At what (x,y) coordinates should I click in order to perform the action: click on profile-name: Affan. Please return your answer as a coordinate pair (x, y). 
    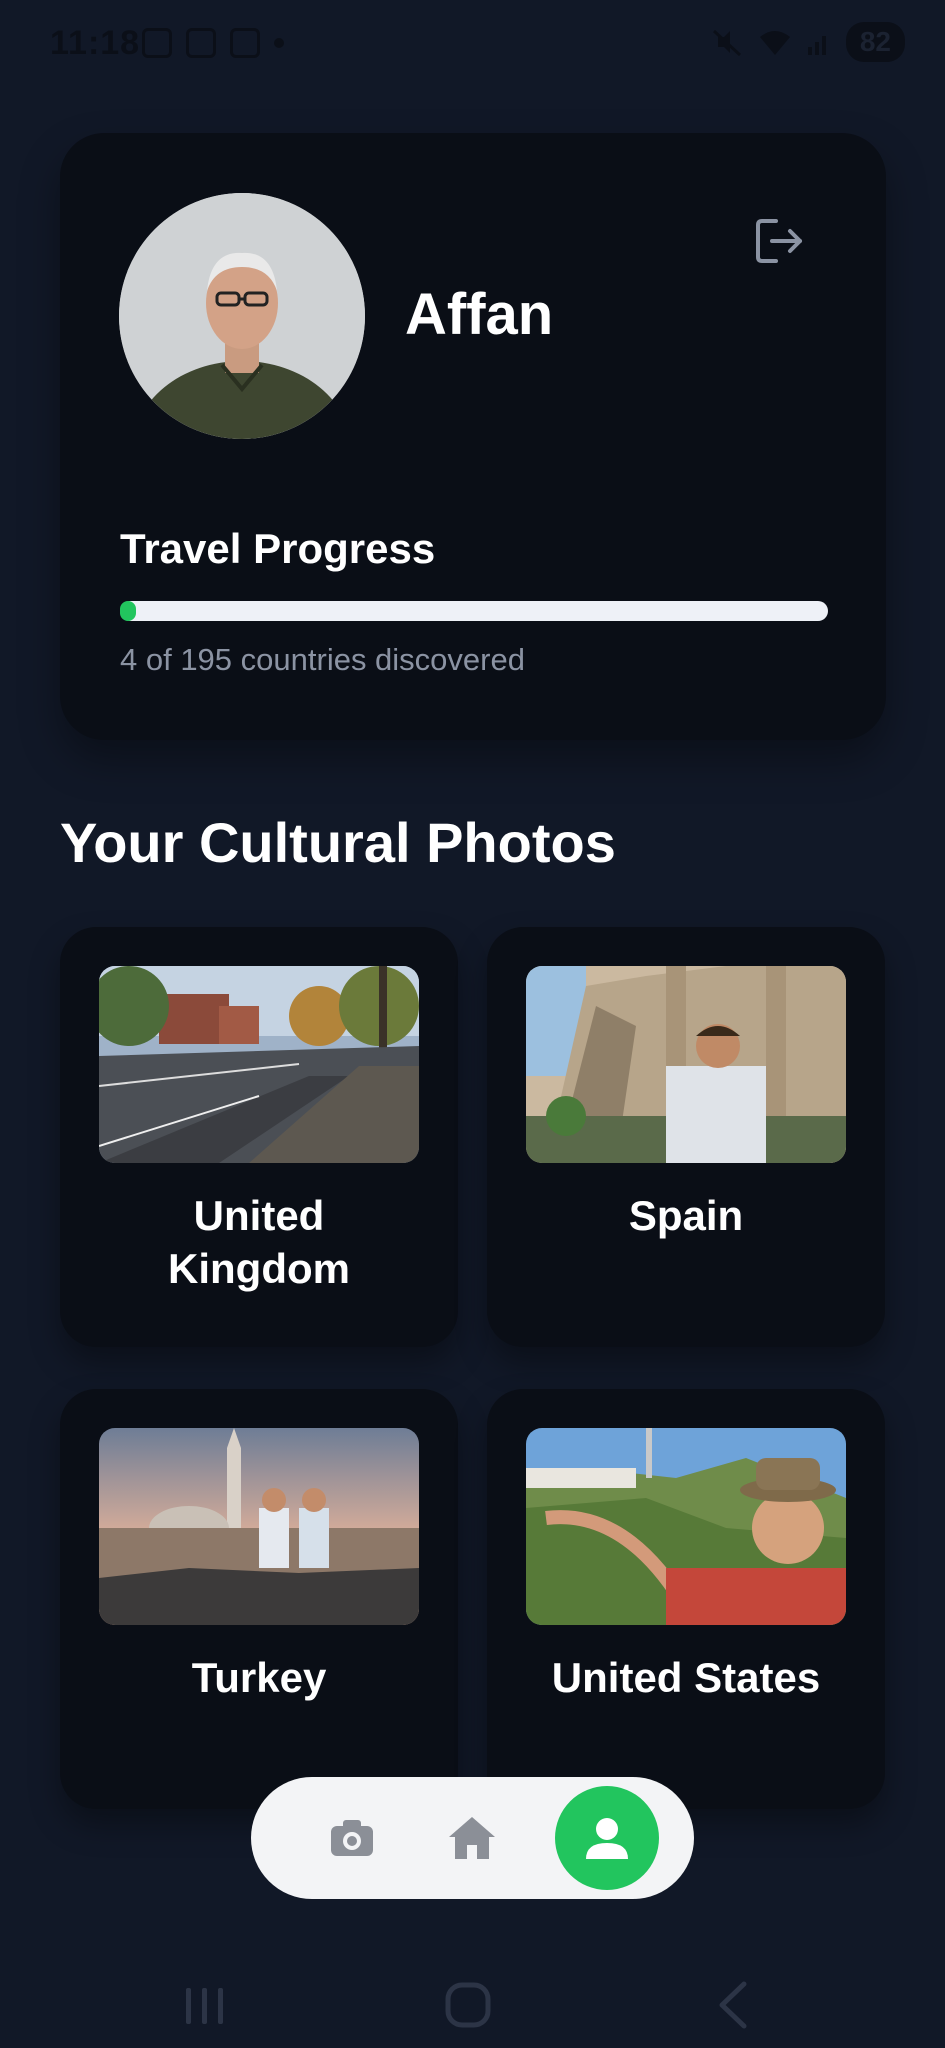
    Looking at the image, I should click on (479, 314).